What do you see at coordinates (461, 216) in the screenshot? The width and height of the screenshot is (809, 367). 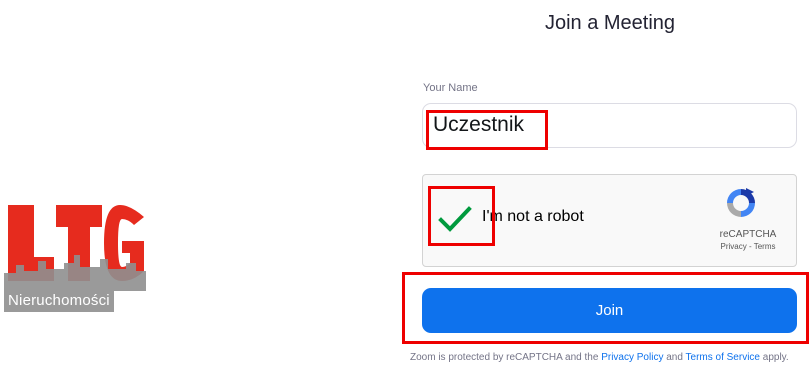 I see `highlight-checkbox` at bounding box center [461, 216].